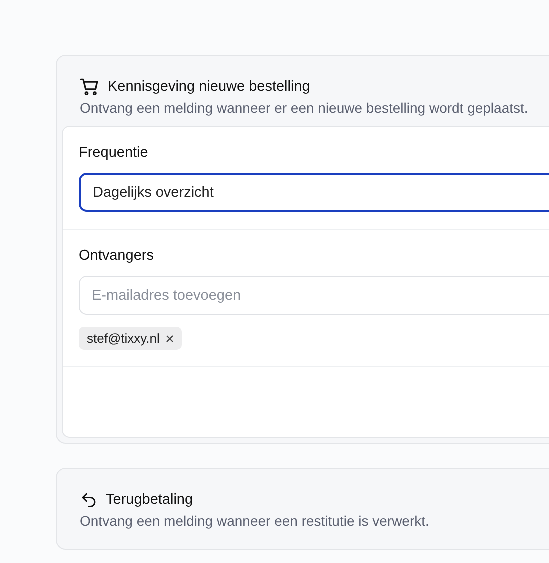  I want to click on field-label: Frequentie, so click(114, 153).